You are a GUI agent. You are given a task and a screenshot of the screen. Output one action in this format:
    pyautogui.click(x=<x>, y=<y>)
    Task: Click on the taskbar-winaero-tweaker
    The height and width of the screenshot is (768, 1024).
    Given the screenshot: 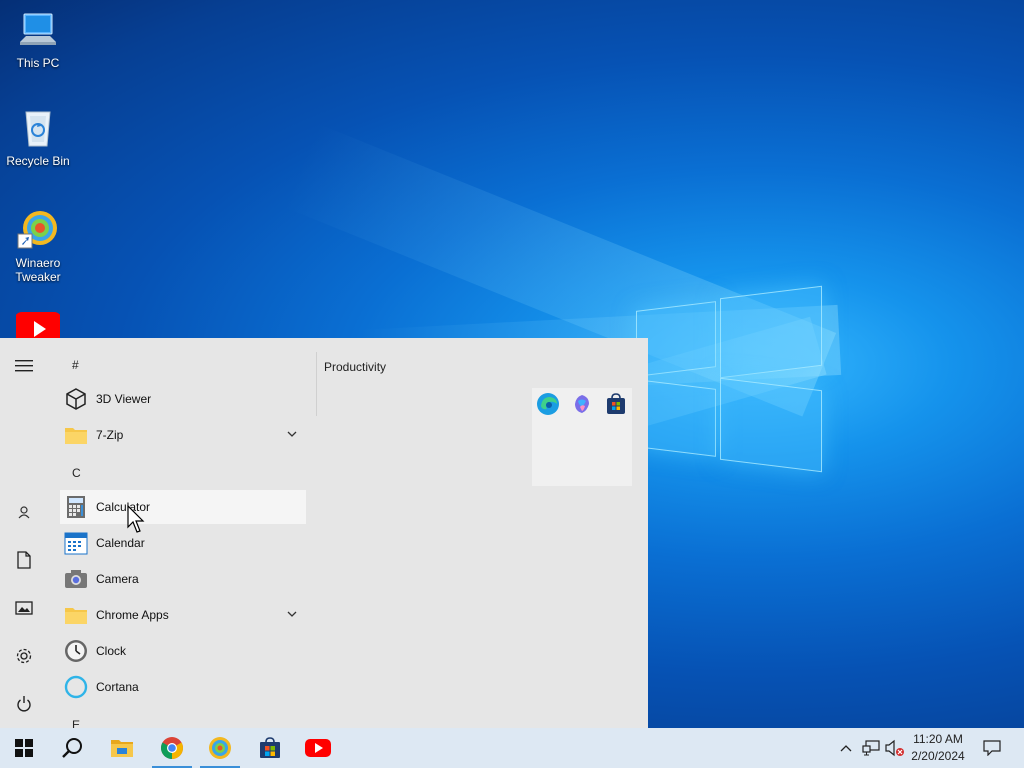 What is the action you would take?
    pyautogui.click(x=220, y=748)
    